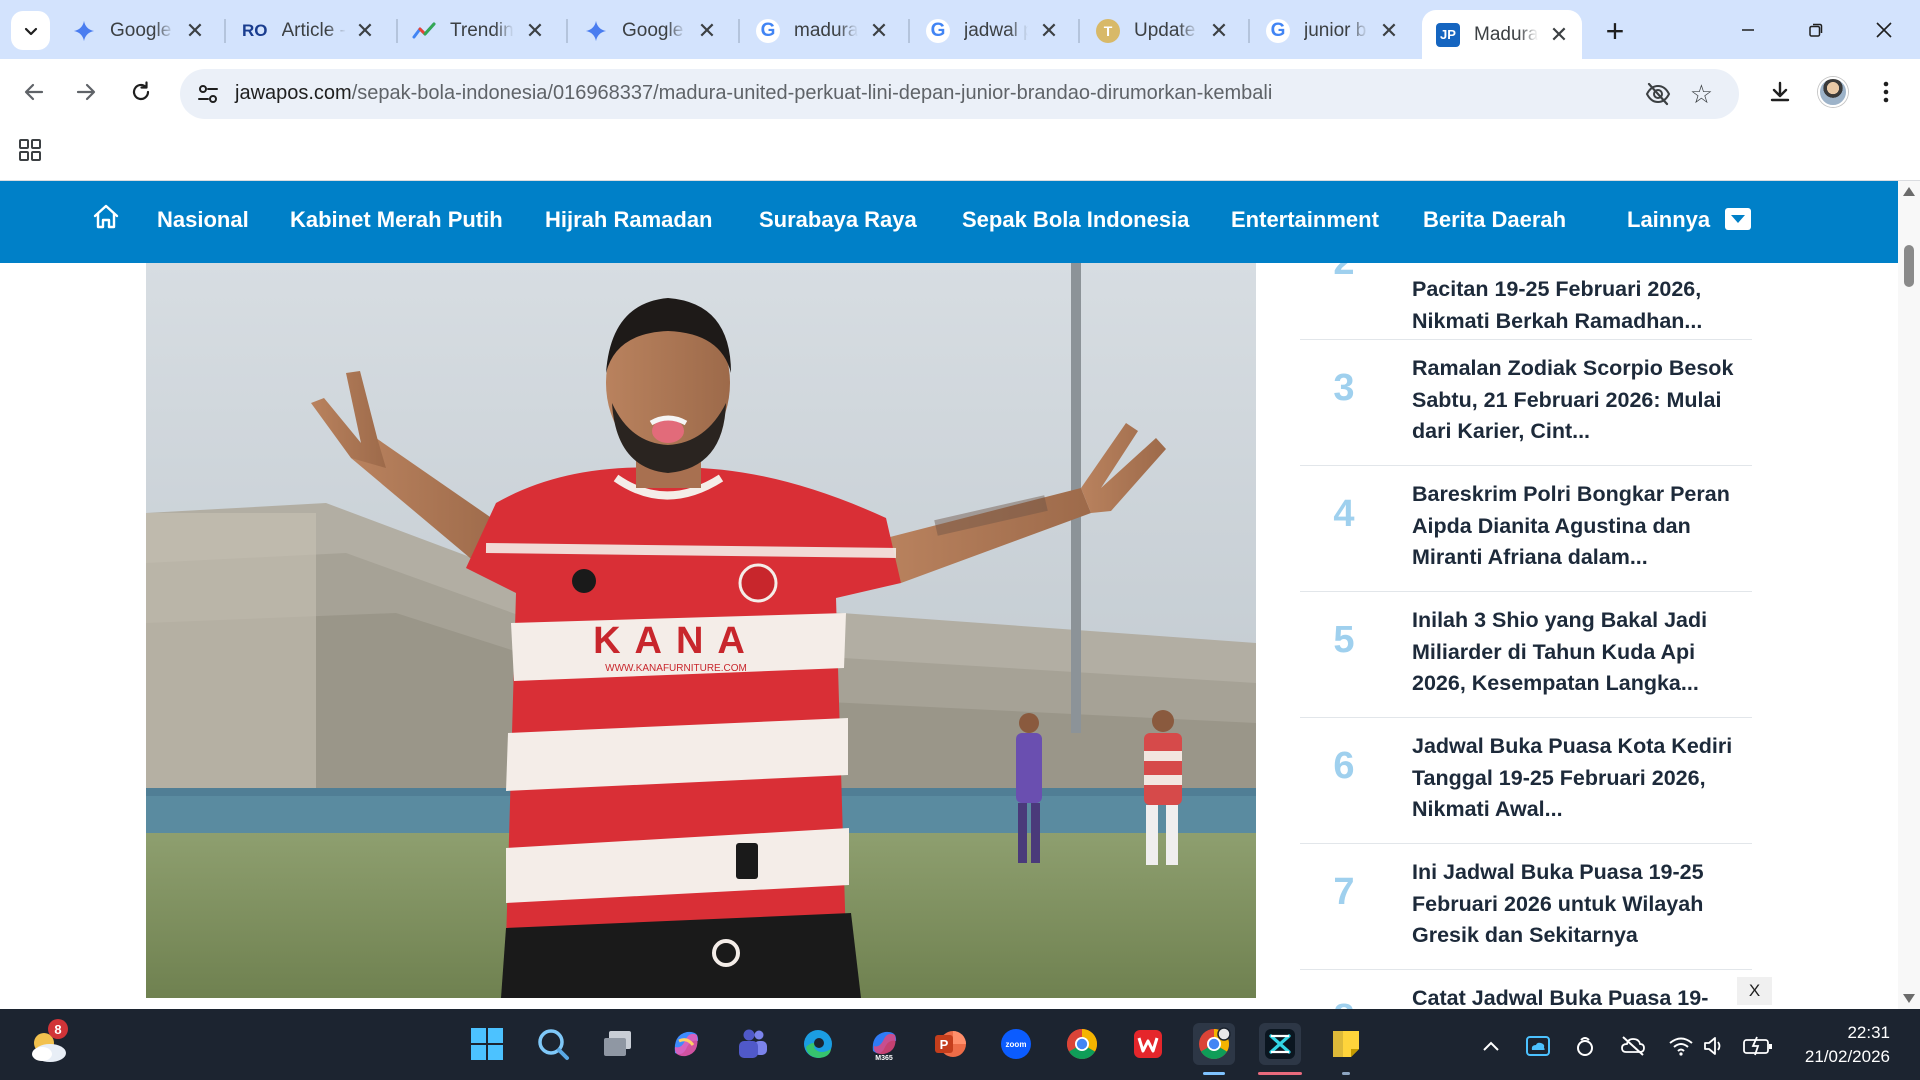 This screenshot has width=1920, height=1080. I want to click on rank-number: 8, so click(1344, 1003).